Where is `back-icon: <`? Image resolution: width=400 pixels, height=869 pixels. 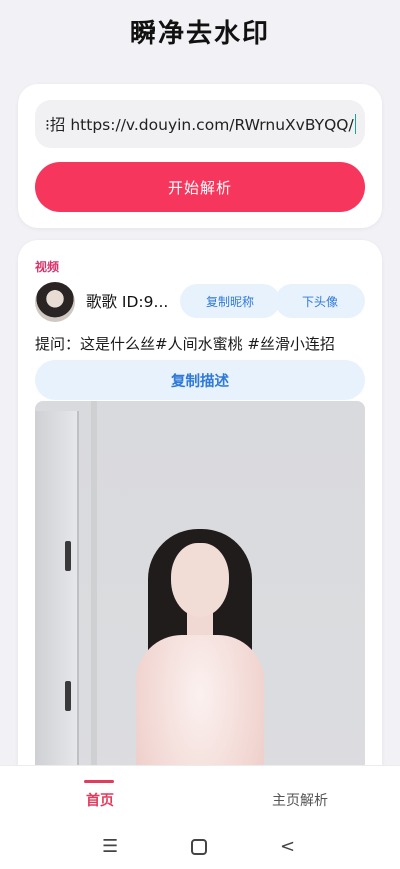 back-icon: < is located at coordinates (287, 846).